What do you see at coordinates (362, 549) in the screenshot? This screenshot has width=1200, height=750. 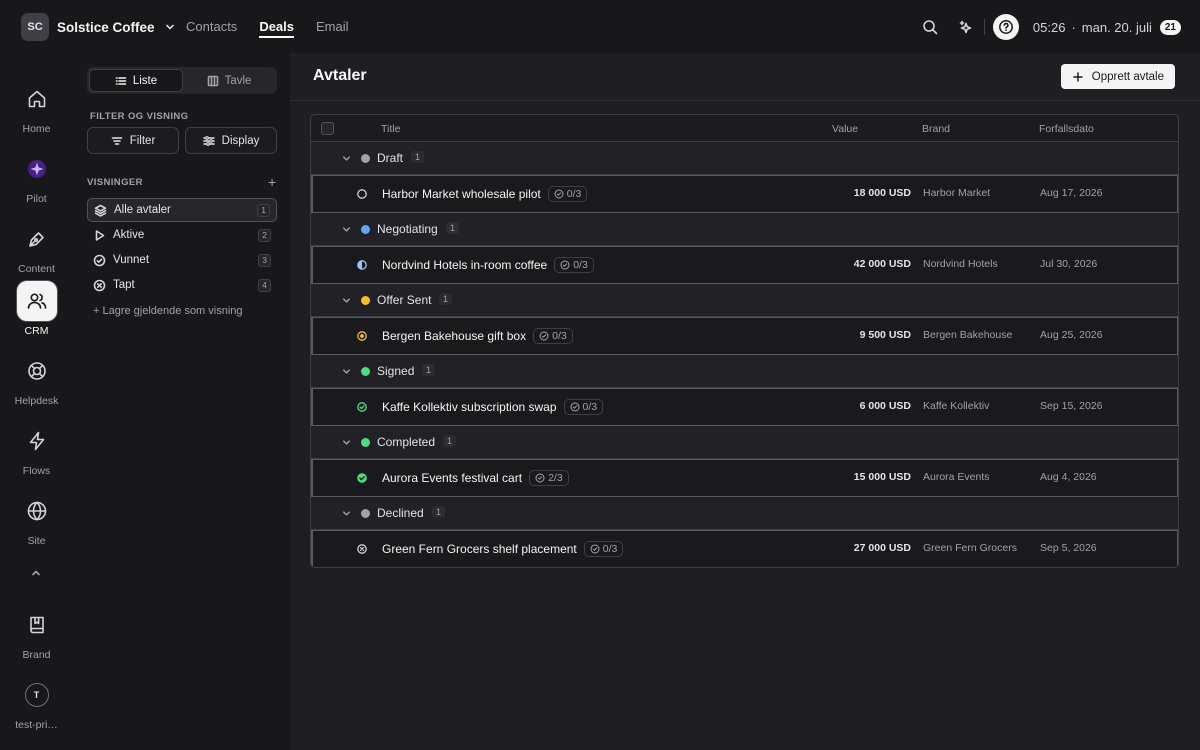 I see `deal-status-declined-icon` at bounding box center [362, 549].